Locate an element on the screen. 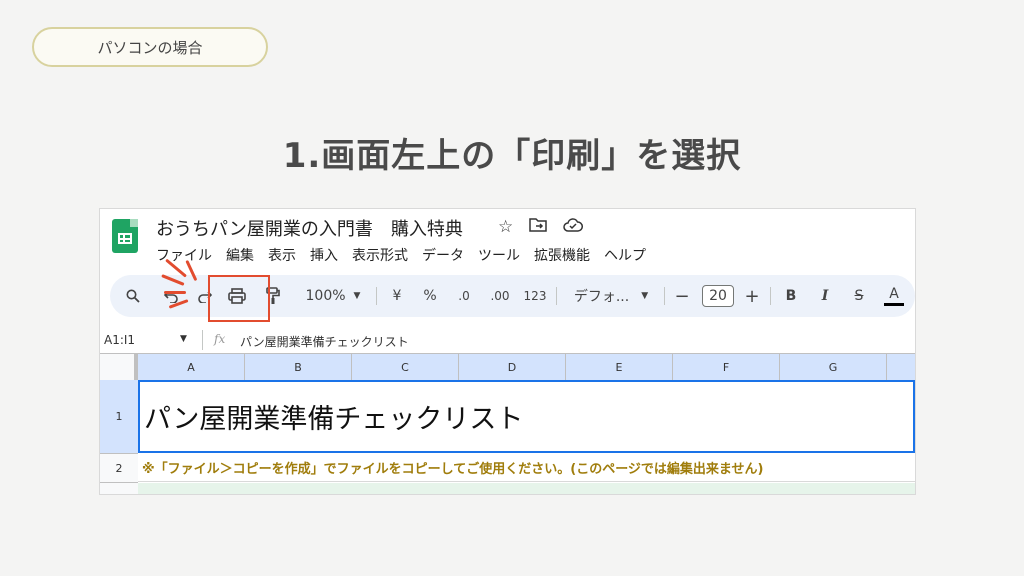 The image size is (1024, 576). formula-bar: A1:I1 ▼ fx パン屋開業準備チェックリスト is located at coordinates (507, 340).